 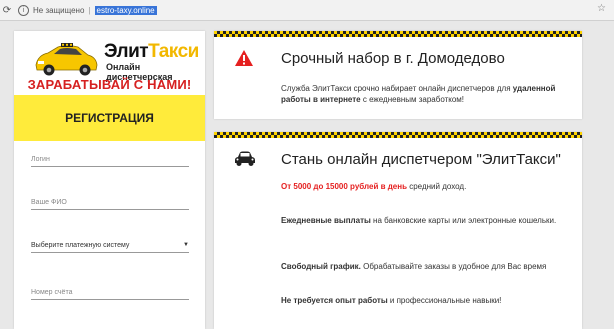 I want to click on car-icon, so click(x=245, y=158).